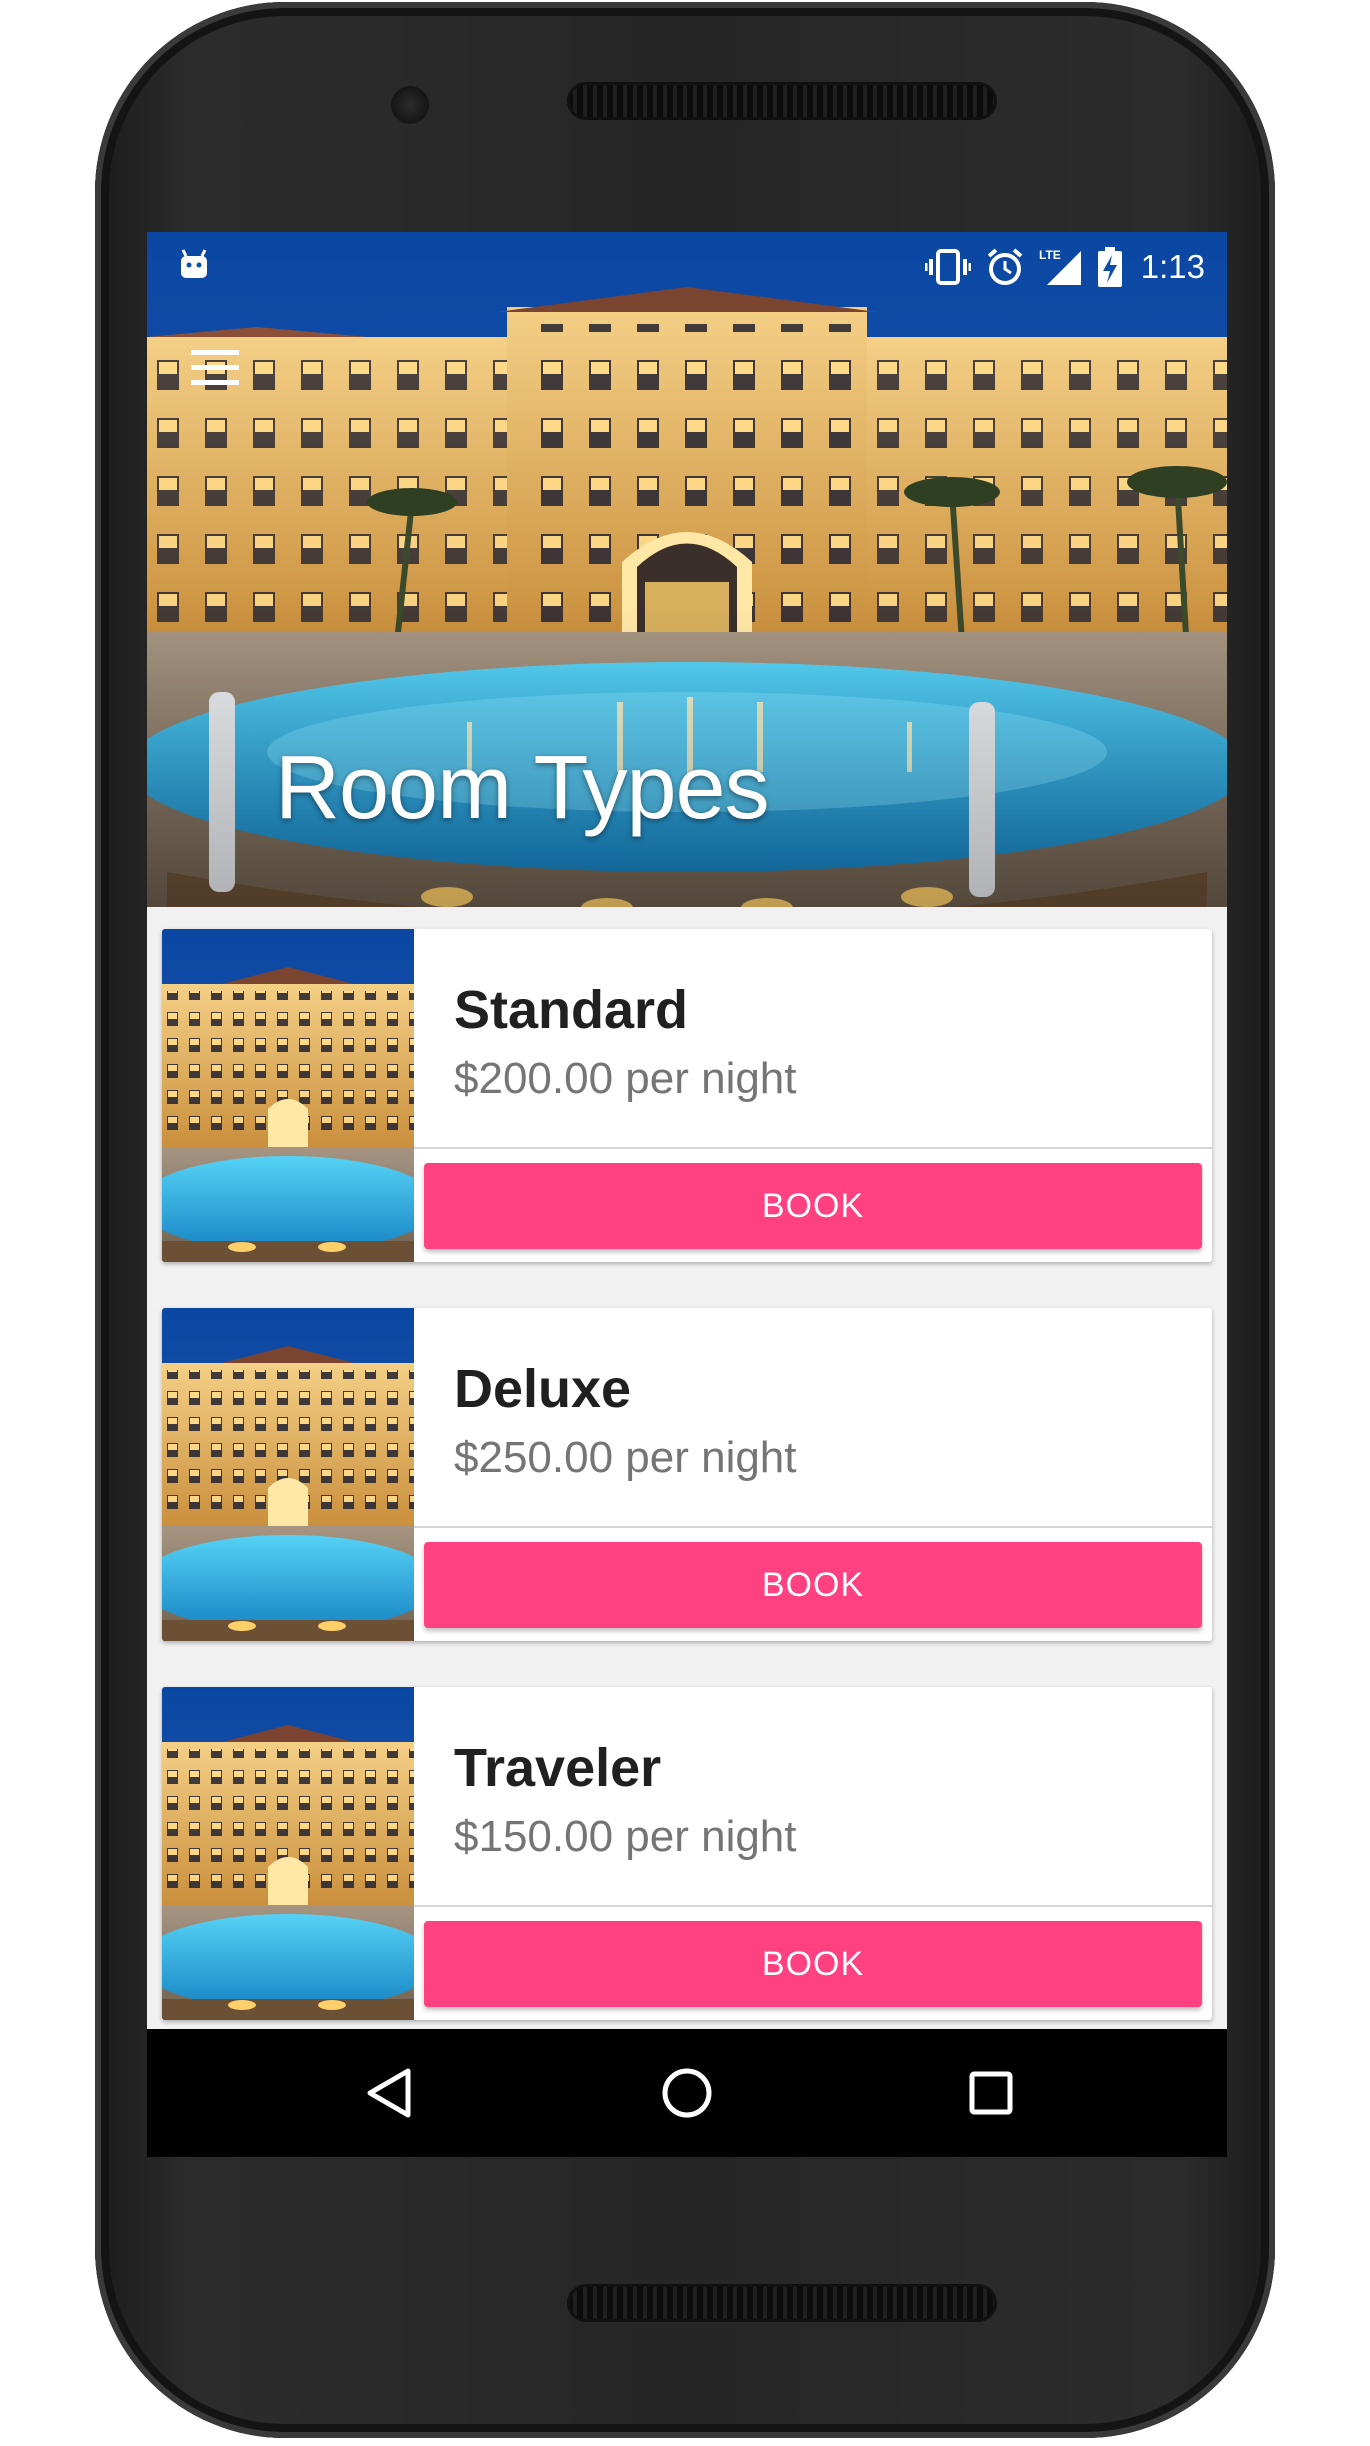  Describe the element at coordinates (1005, 266) in the screenshot. I see `alarm-icon` at that location.